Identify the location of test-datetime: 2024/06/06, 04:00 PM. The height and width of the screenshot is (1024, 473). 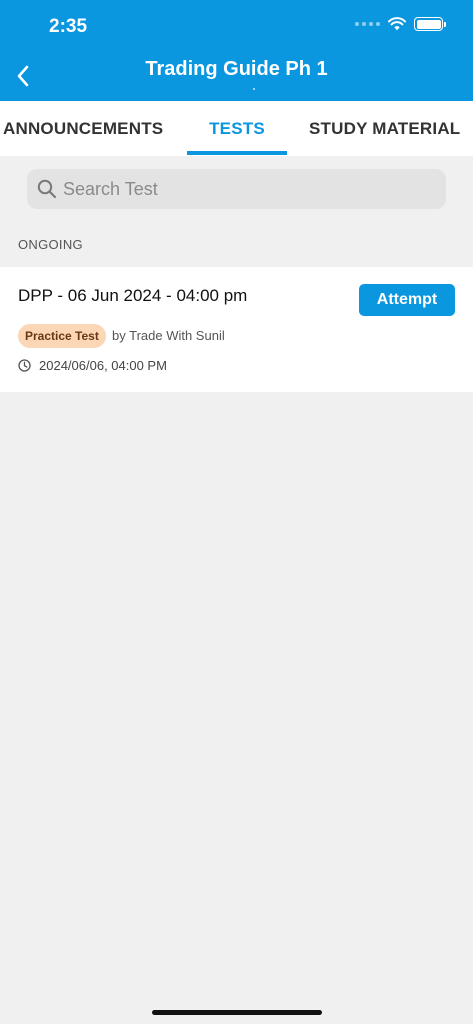
(103, 365).